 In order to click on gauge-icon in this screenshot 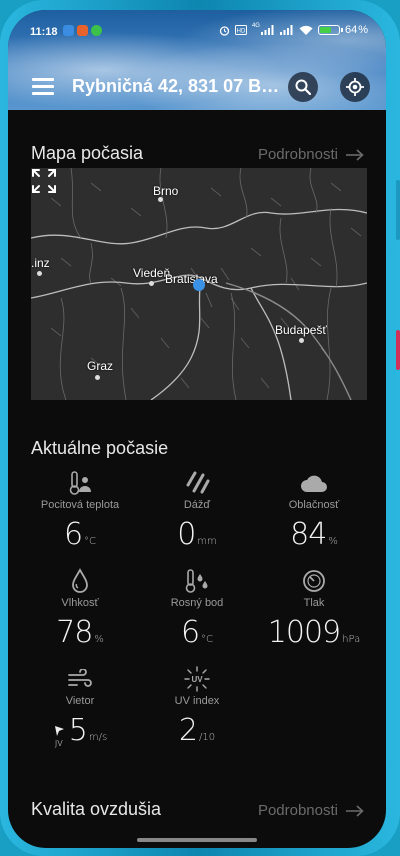, I will do `click(314, 581)`.